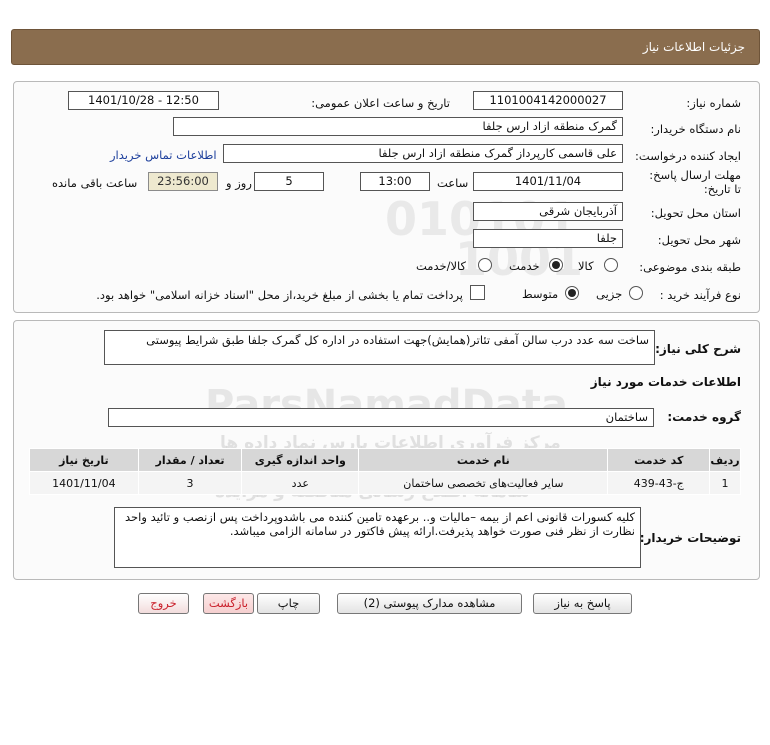 The height and width of the screenshot is (745, 770). What do you see at coordinates (695, 129) in the screenshot?
I see `buyer-org-label: نام دستگاه خریدار:` at bounding box center [695, 129].